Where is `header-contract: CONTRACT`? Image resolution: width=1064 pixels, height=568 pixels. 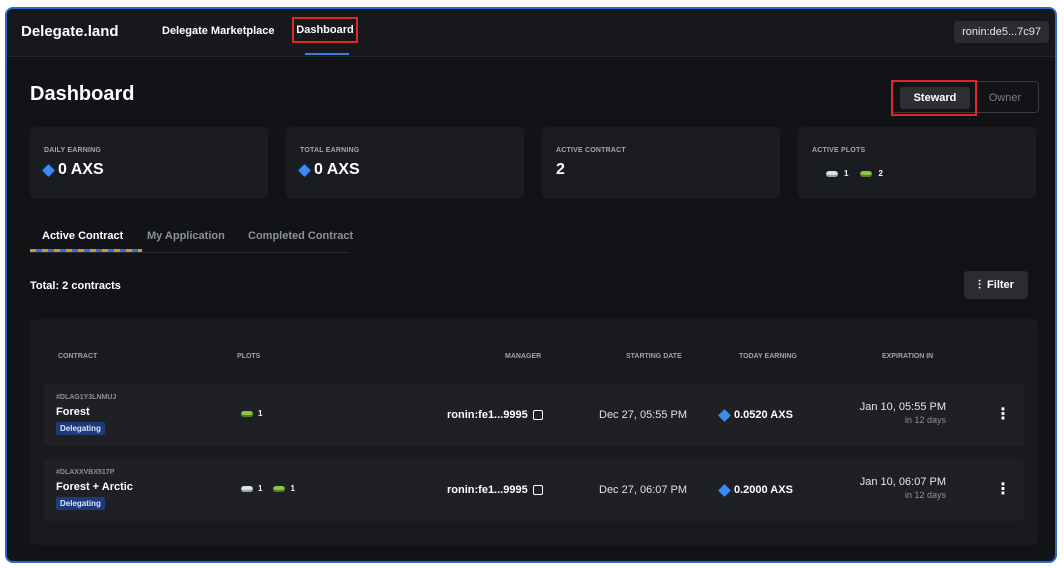
header-contract: CONTRACT is located at coordinates (78, 356).